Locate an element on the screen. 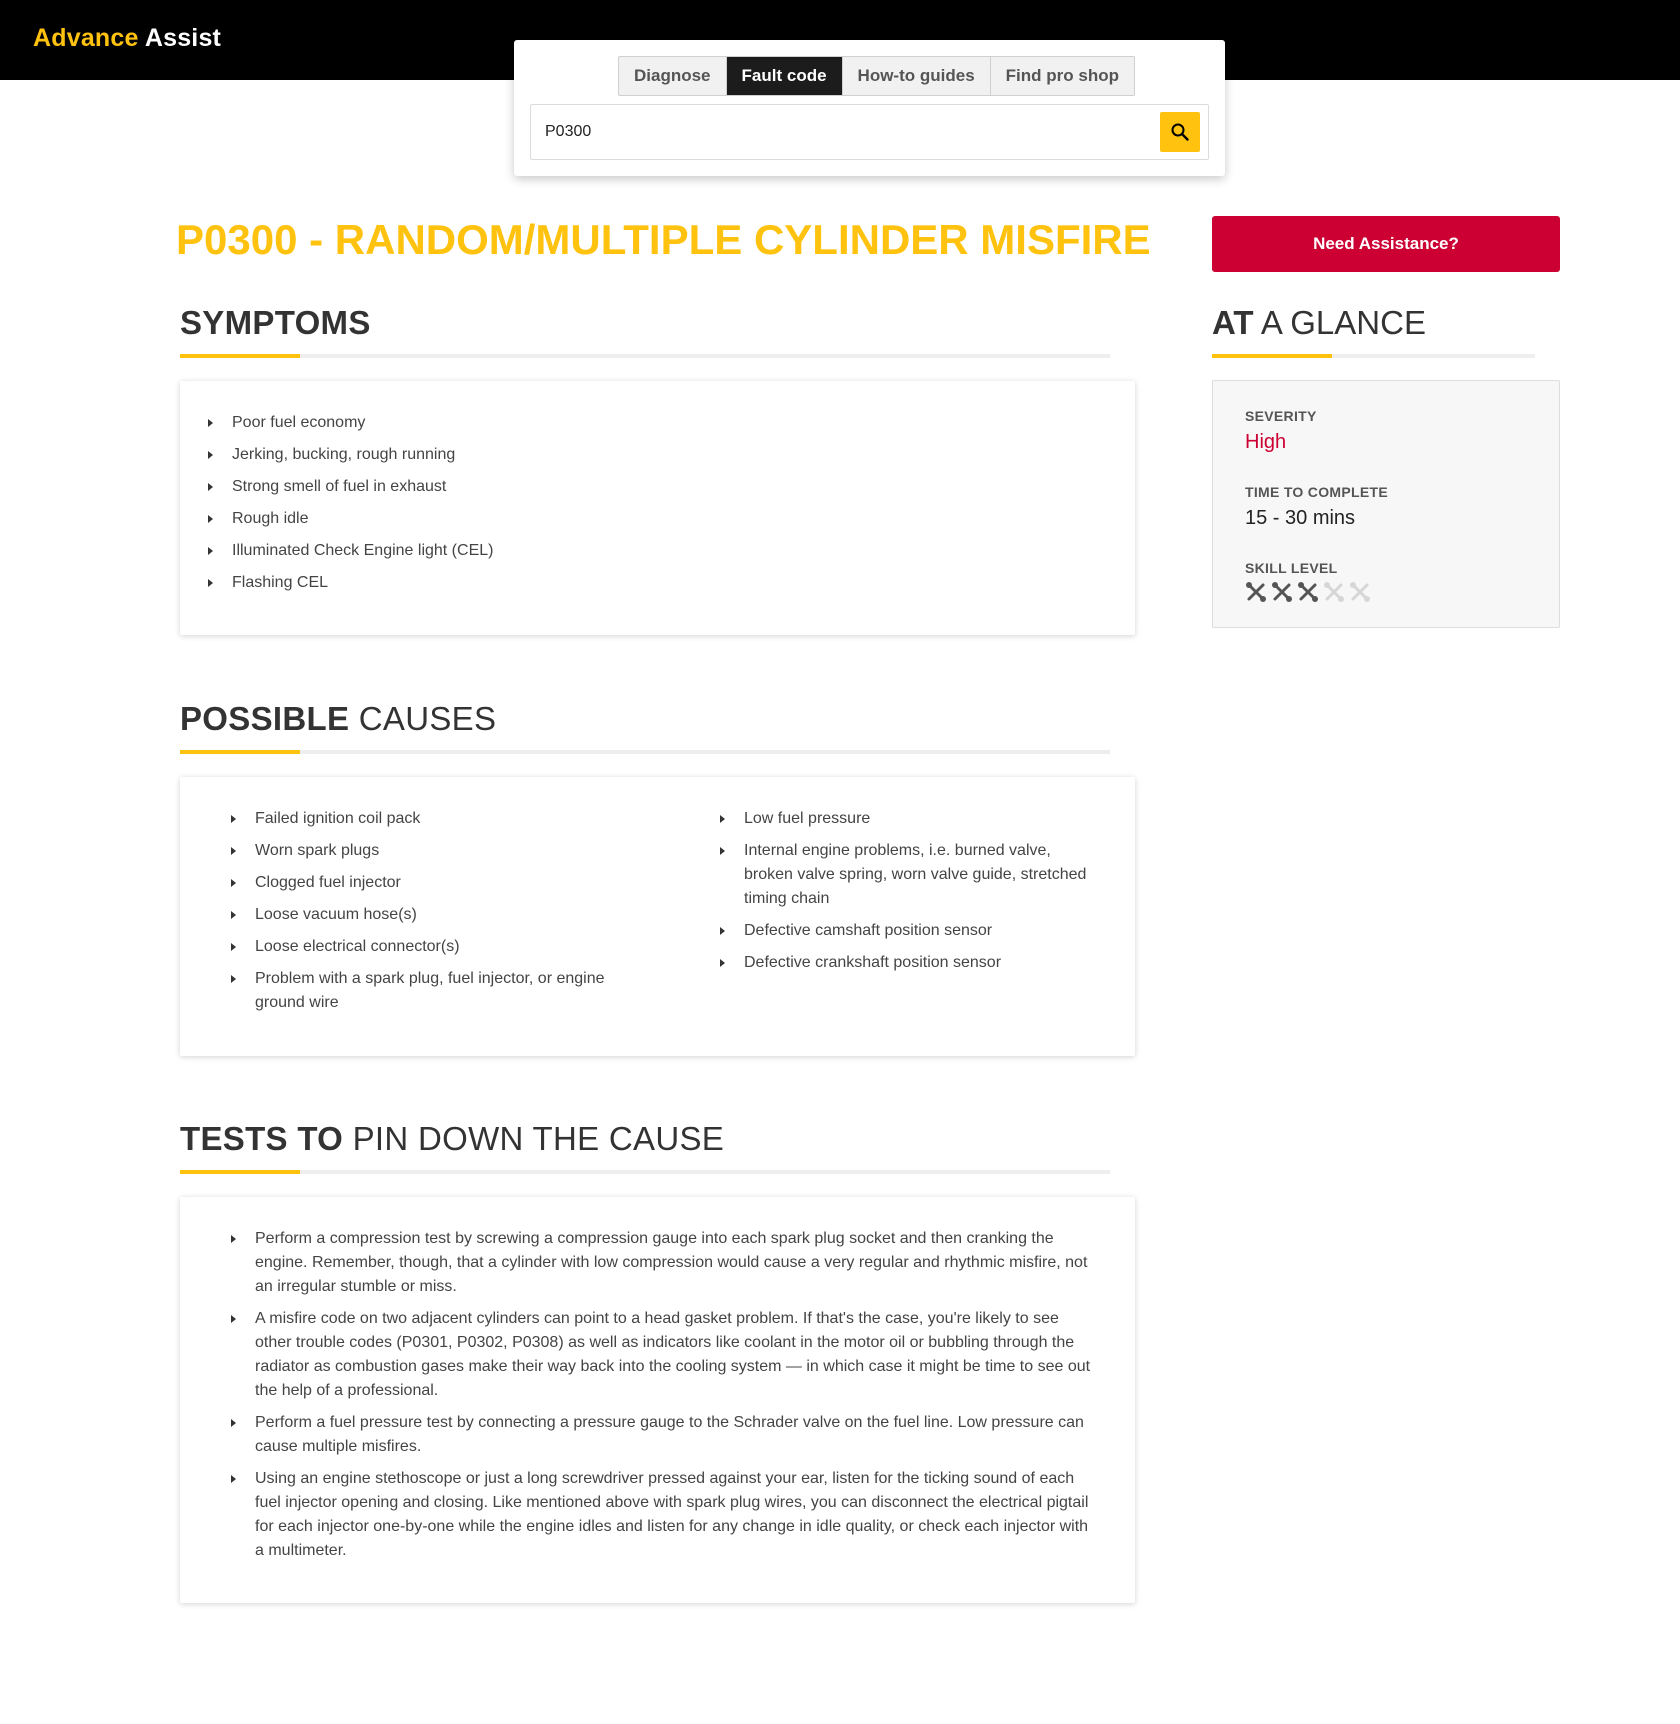  list-item: Flashing CEL is located at coordinates (657, 583).